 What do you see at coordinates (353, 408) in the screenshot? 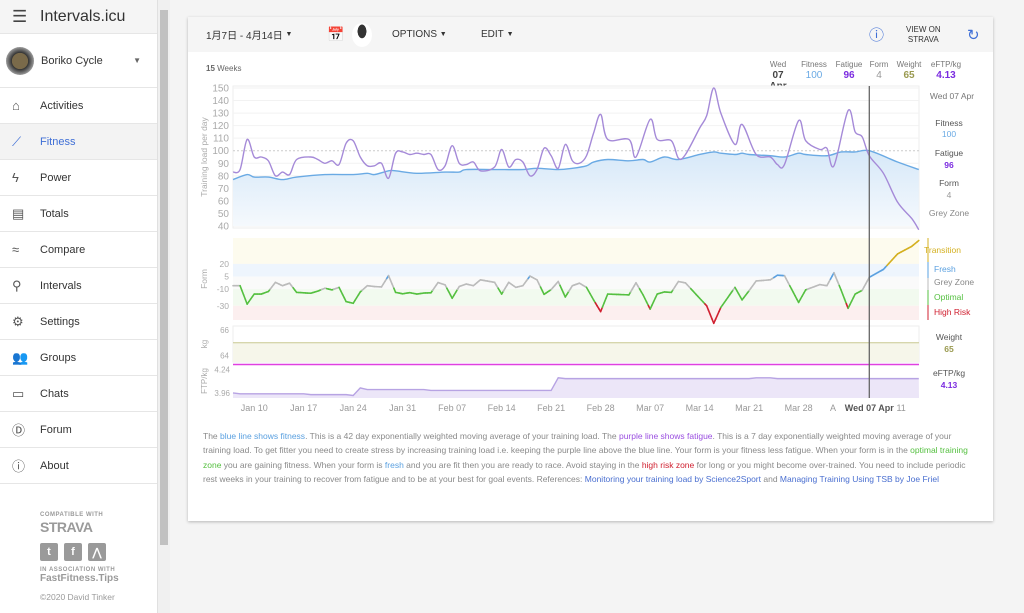
I see `x-tick-label: Jan 24` at bounding box center [353, 408].